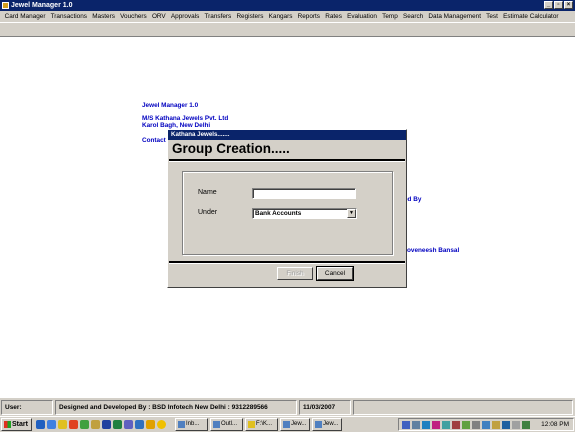 The image size is (575, 432). Describe the element at coordinates (287, 29) in the screenshot. I see `toolbar-strip` at that location.